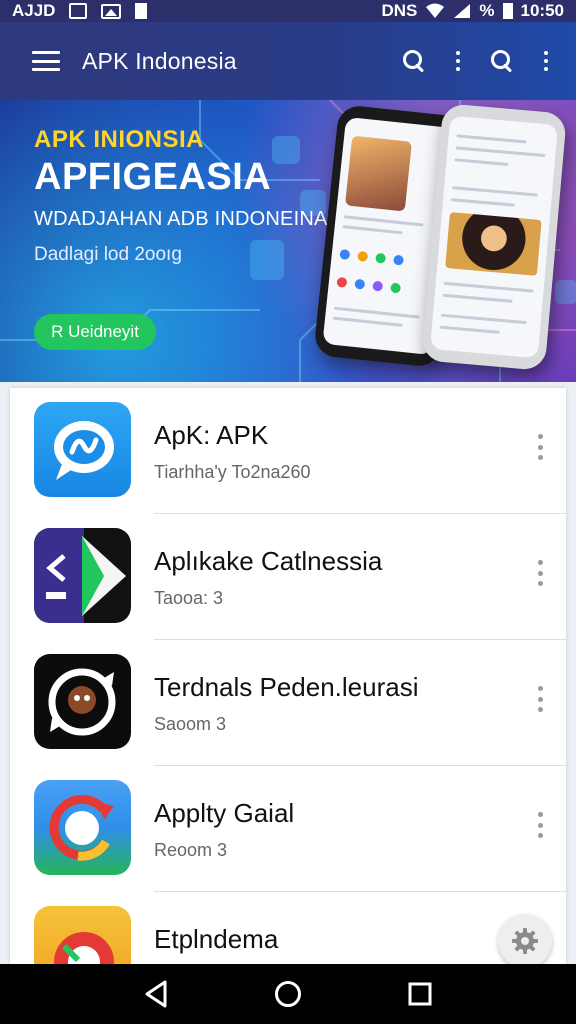 This screenshot has width=576, height=1024. What do you see at coordinates (108, 254) in the screenshot?
I see `banner-note: Dadlagi lod 2ooıg` at bounding box center [108, 254].